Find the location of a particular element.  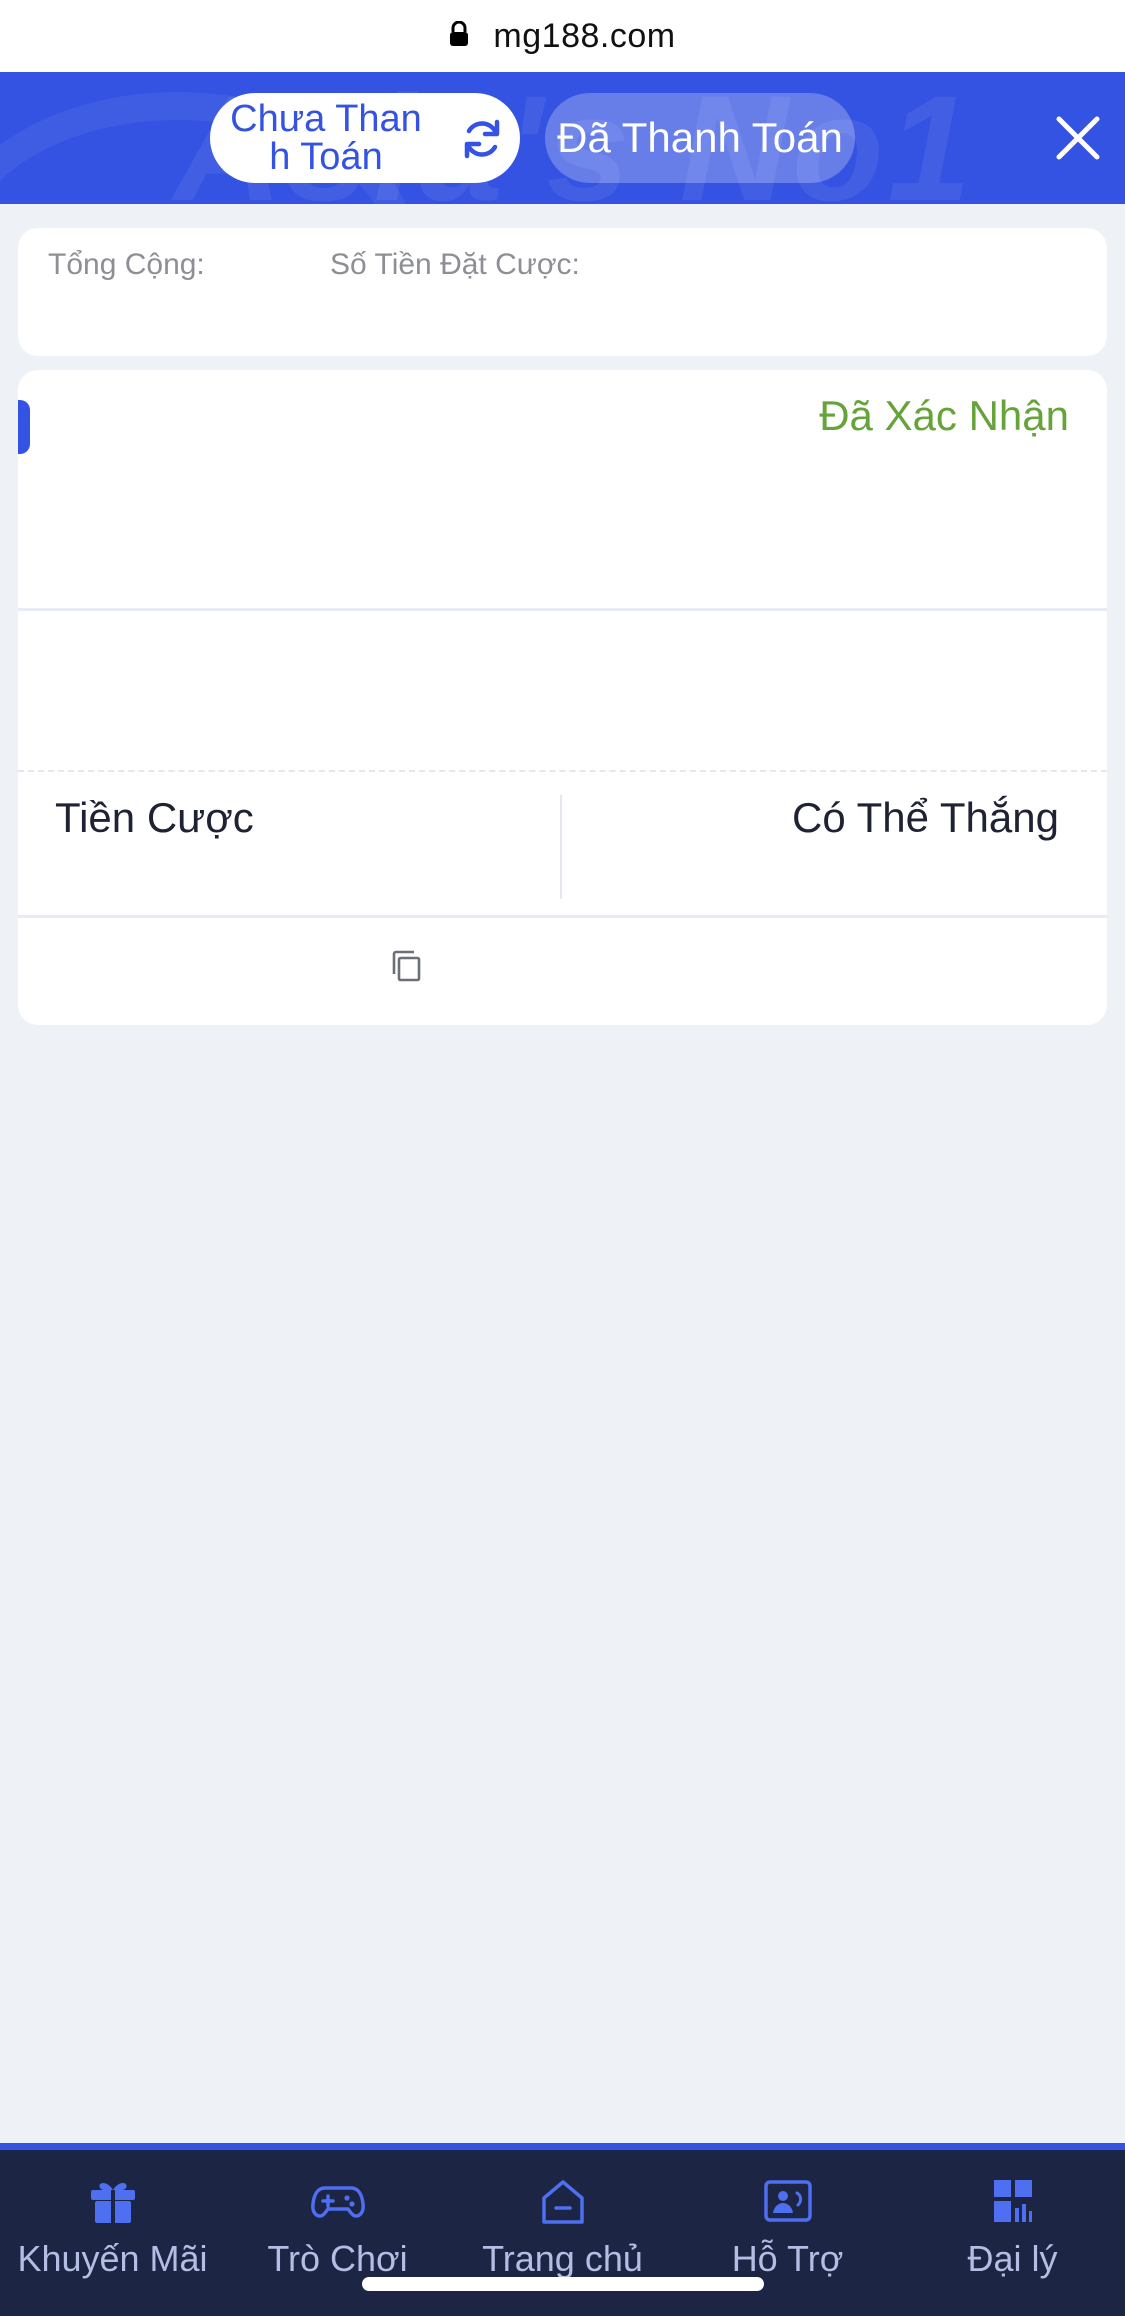

home-icon is located at coordinates (562, 2202).